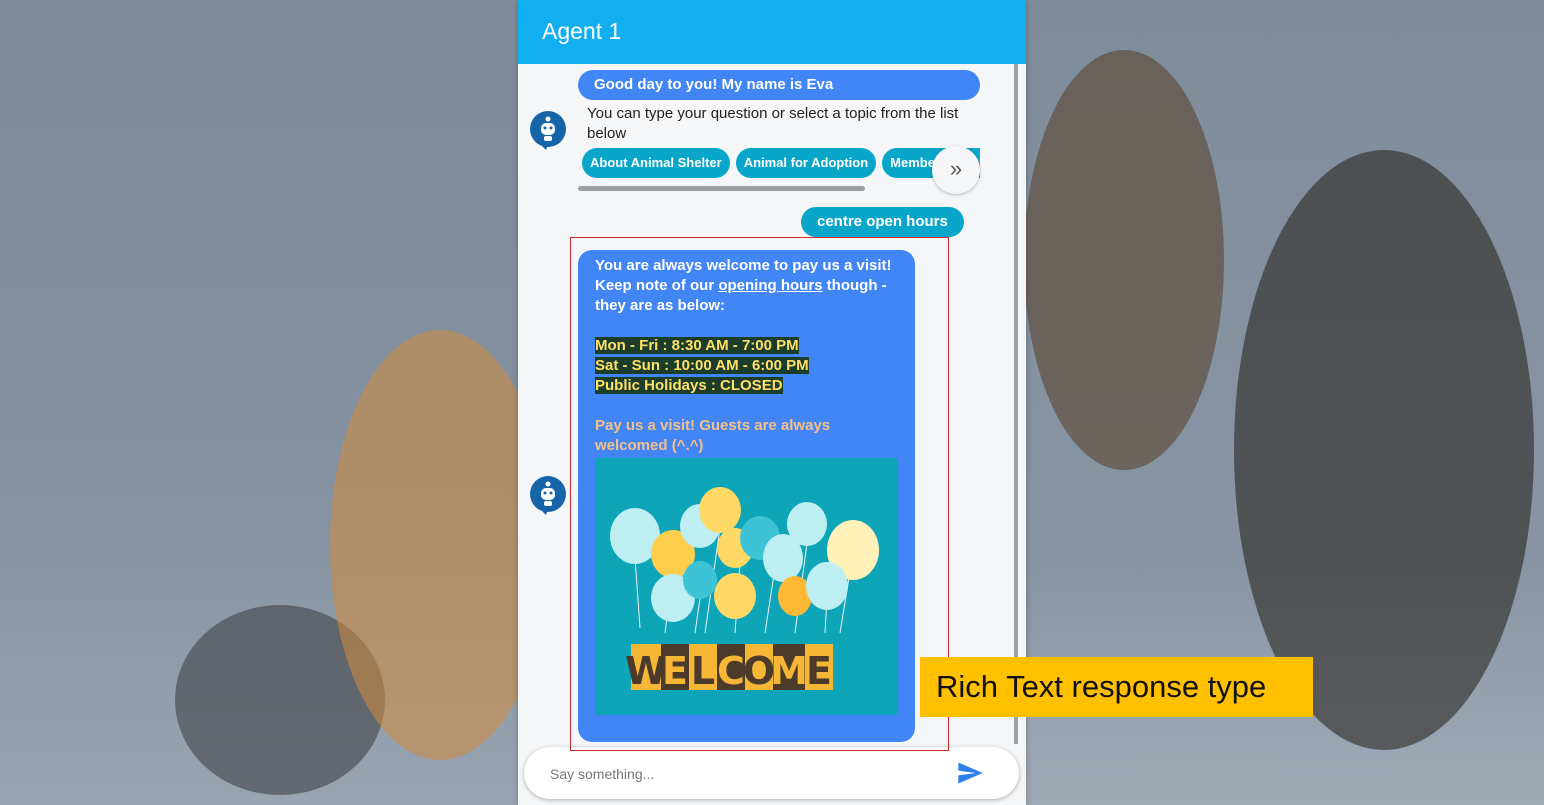 This screenshot has height=805, width=1544. Describe the element at coordinates (779, 85) in the screenshot. I see `greeting-bubble: Good day to you! My name is Eva` at that location.